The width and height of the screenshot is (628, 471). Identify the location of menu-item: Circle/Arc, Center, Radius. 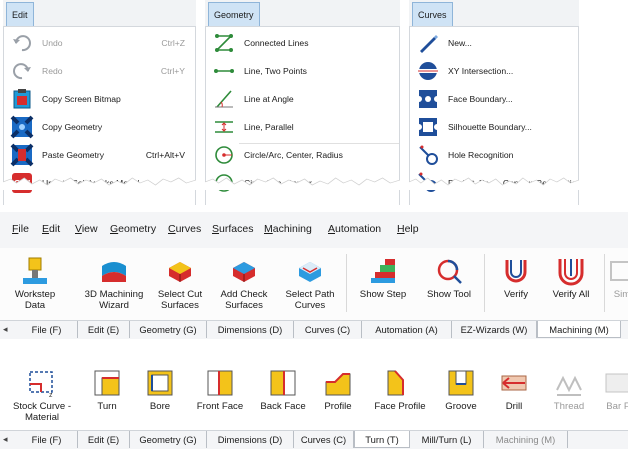
(302, 155).